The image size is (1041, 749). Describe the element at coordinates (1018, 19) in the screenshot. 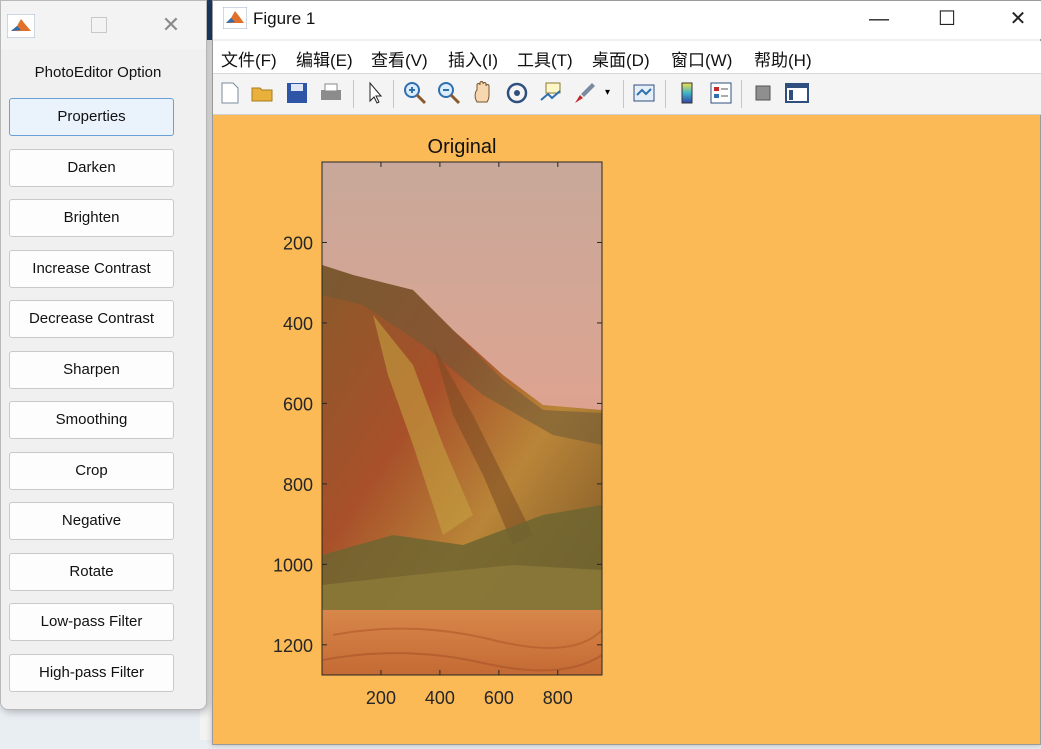

I see `close-button: ✕` at that location.